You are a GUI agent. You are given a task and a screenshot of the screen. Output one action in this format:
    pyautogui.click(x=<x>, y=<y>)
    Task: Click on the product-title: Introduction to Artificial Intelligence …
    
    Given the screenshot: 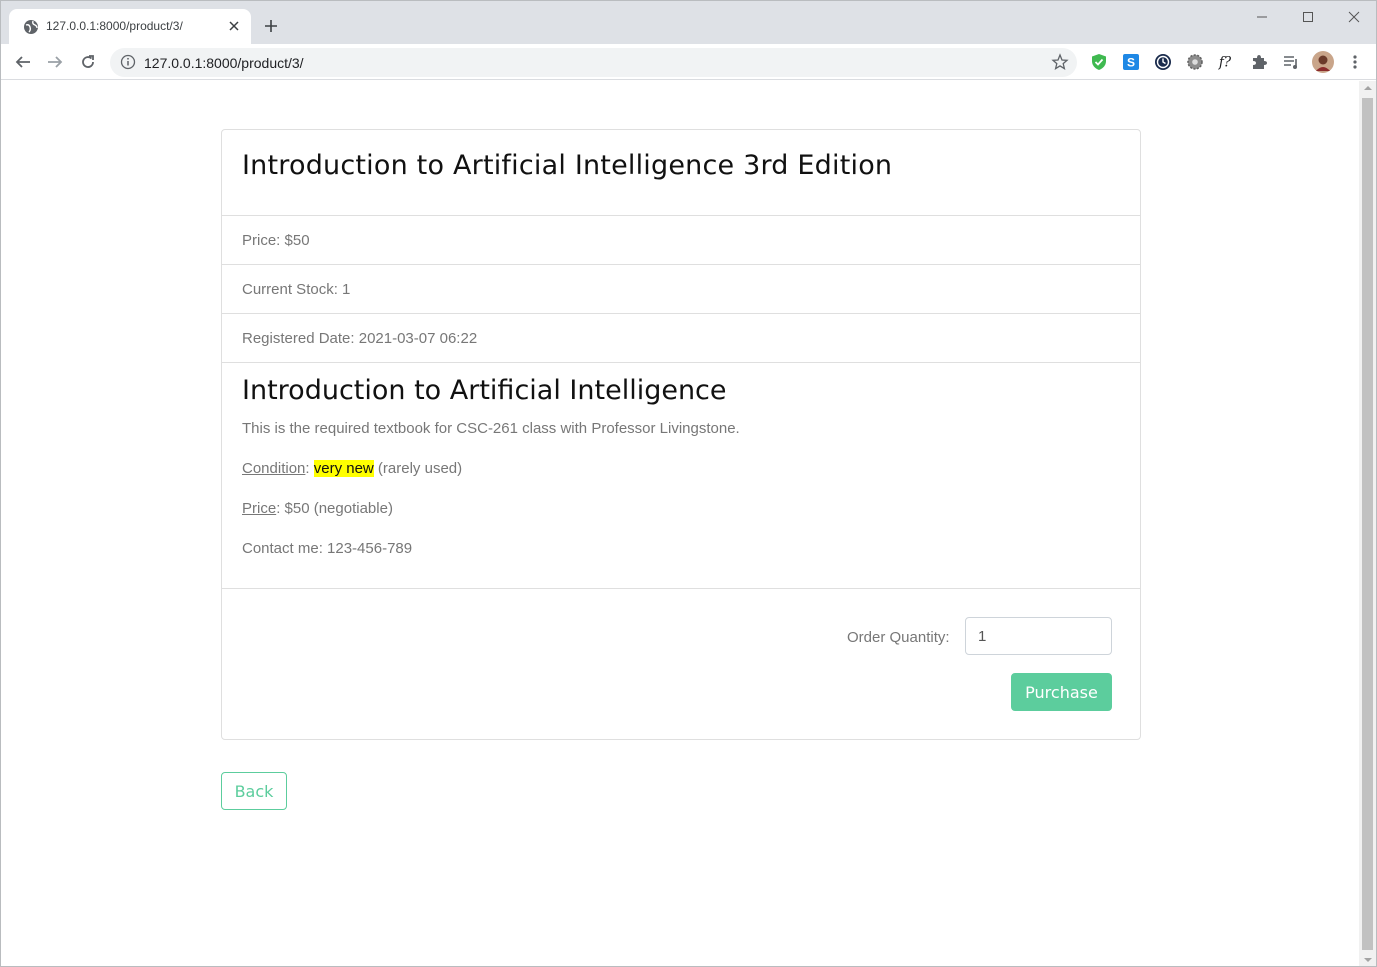 What is the action you would take?
    pyautogui.click(x=567, y=165)
    